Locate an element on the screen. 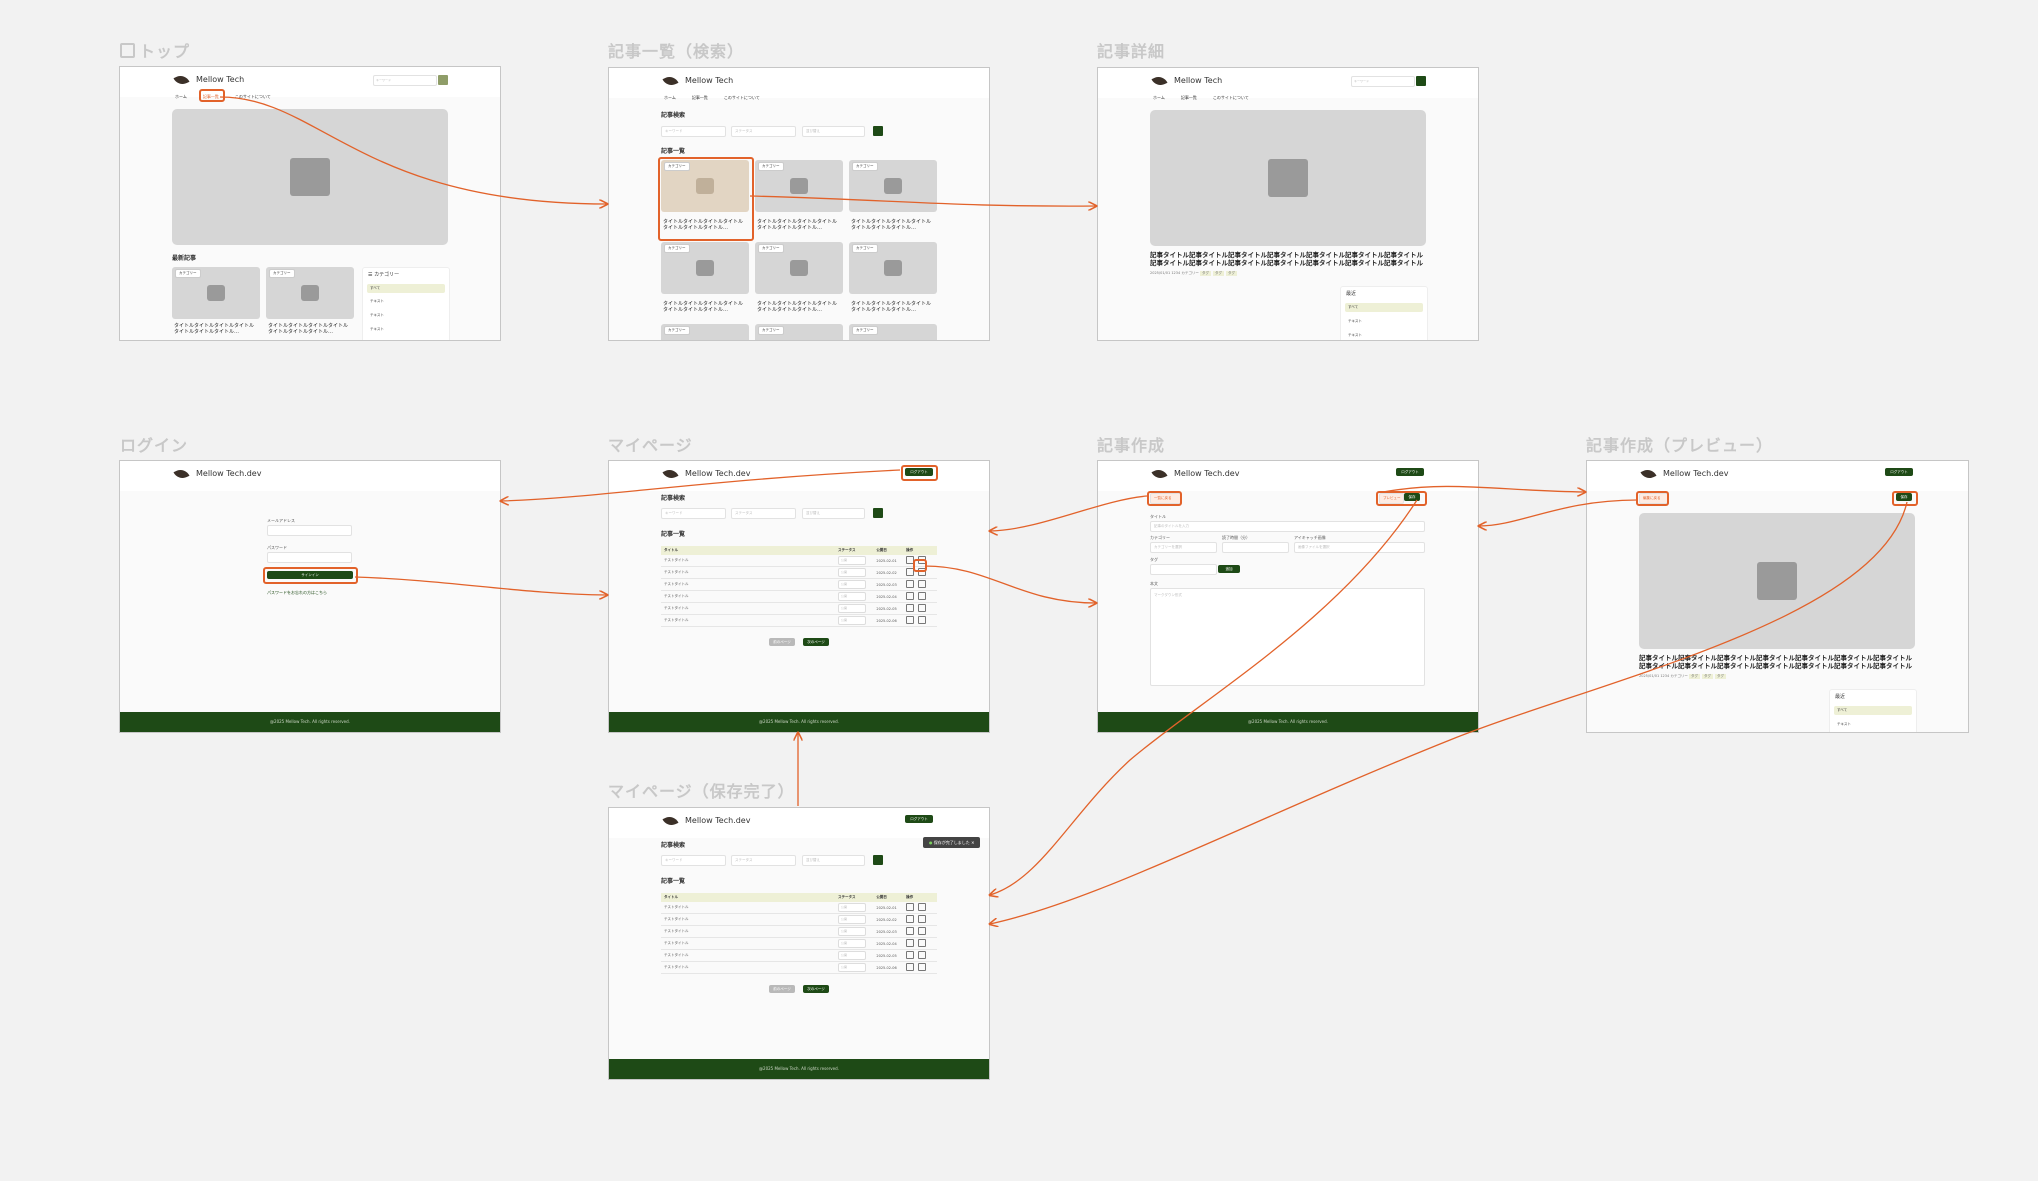 This screenshot has height=1181, width=2038. arrow-list-to-detail is located at coordinates (922, 200).